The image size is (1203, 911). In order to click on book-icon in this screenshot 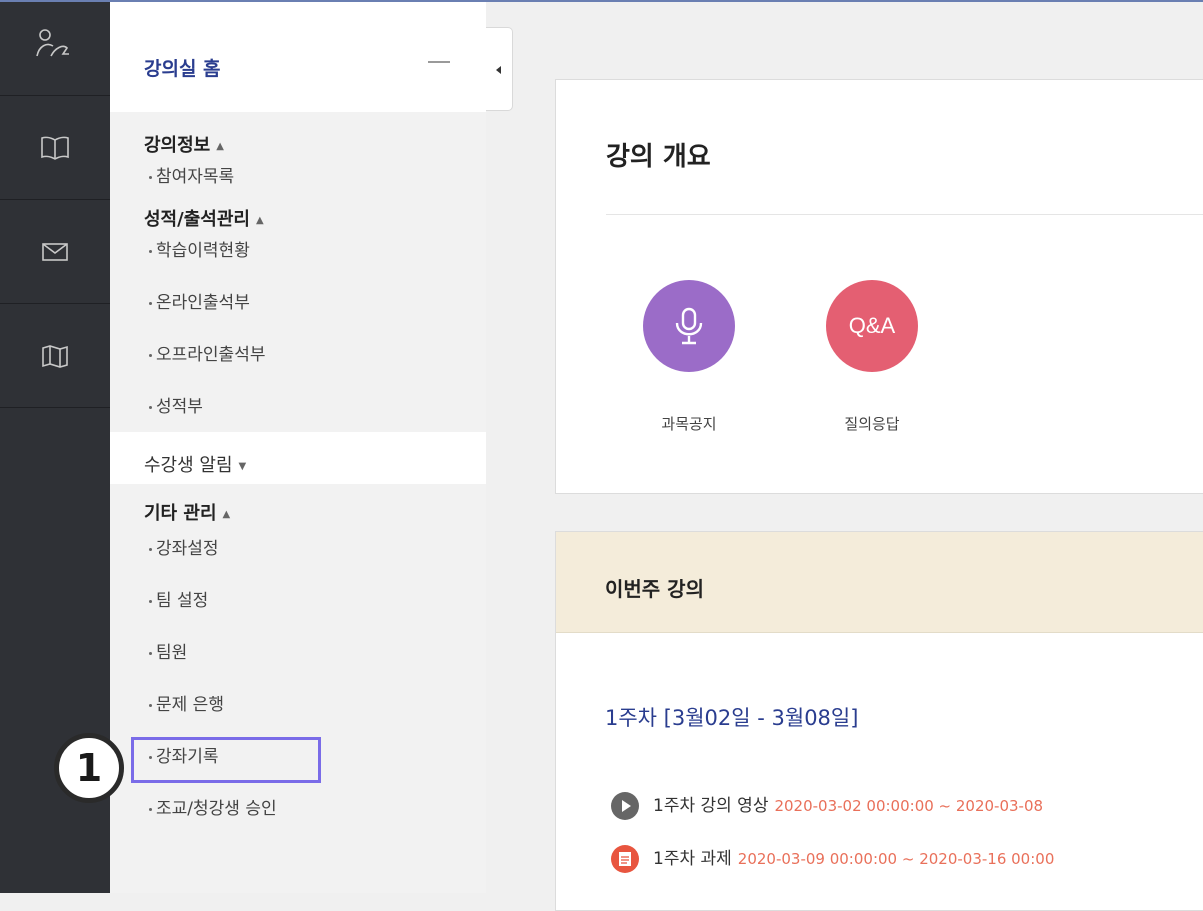, I will do `click(55, 148)`.